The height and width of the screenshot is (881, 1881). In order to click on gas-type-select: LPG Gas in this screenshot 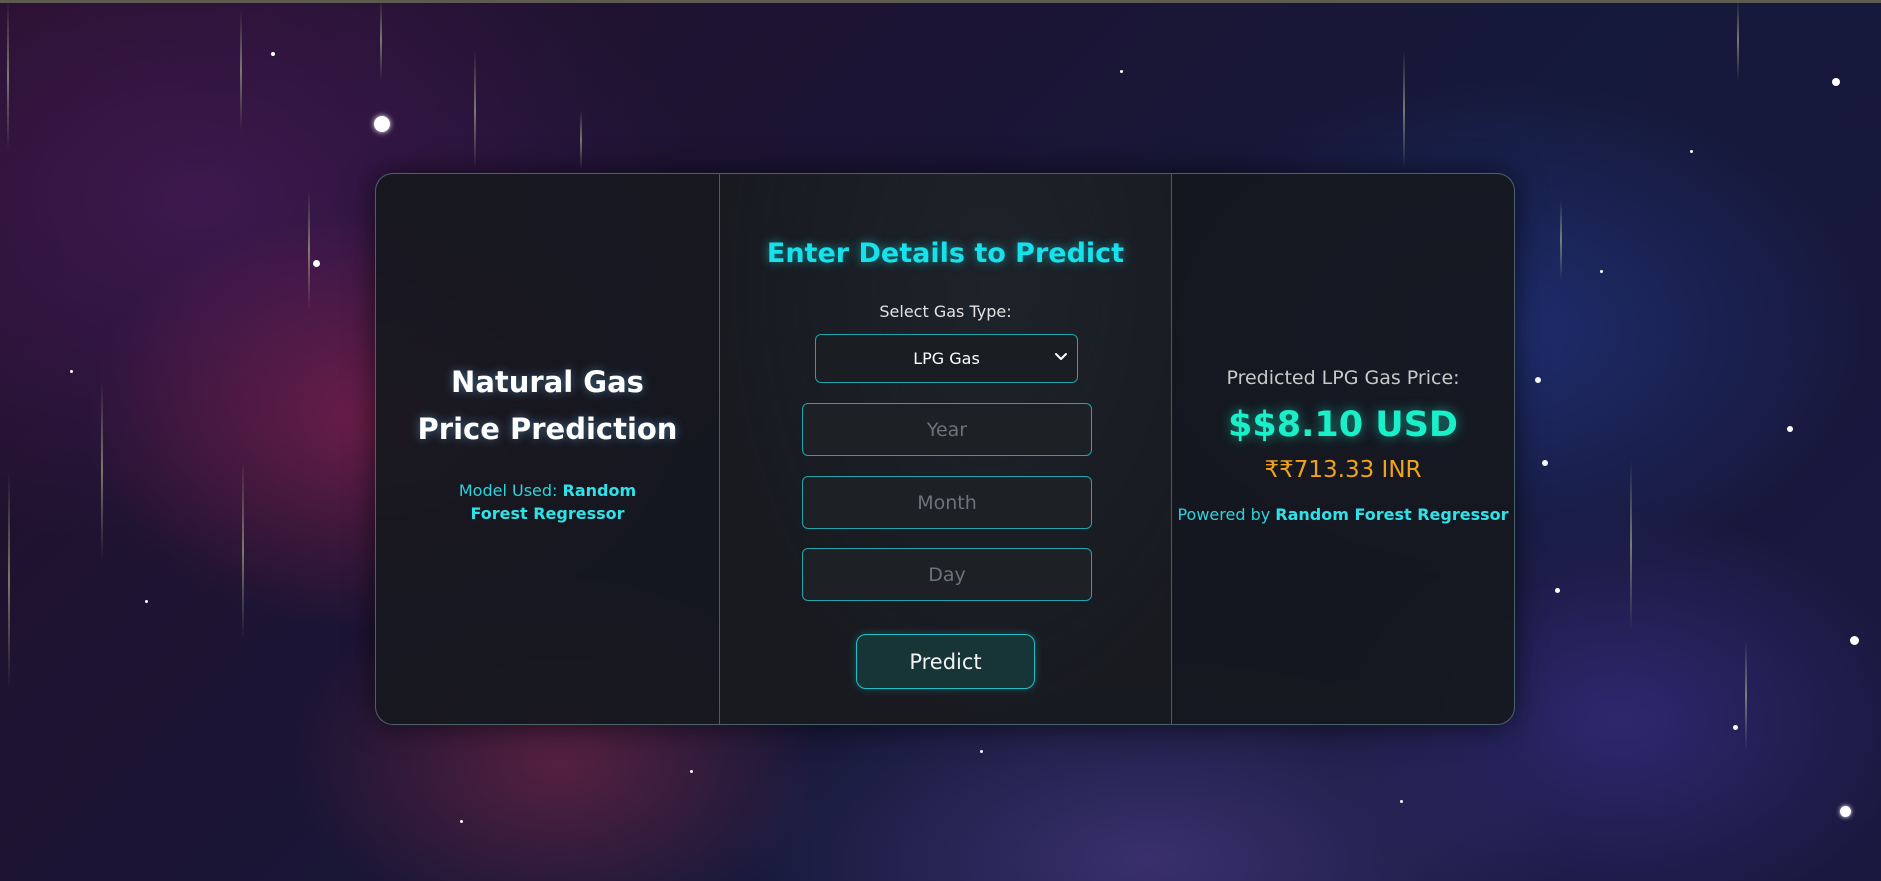, I will do `click(946, 358)`.